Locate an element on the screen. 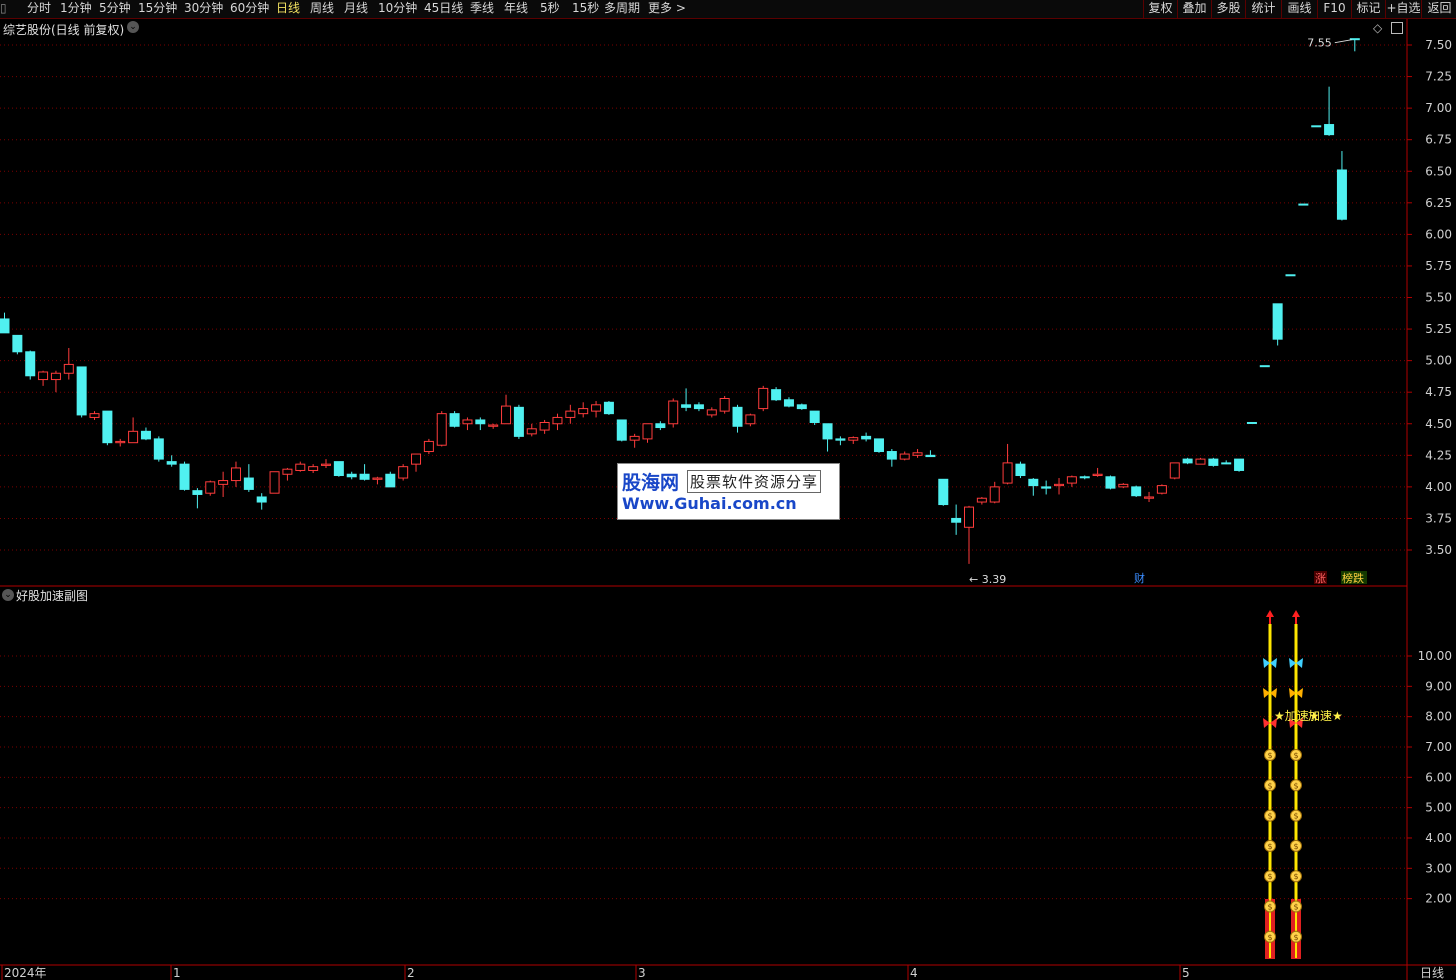 The height and width of the screenshot is (980, 1456). price-label: 3.75 is located at coordinates (1438, 518).